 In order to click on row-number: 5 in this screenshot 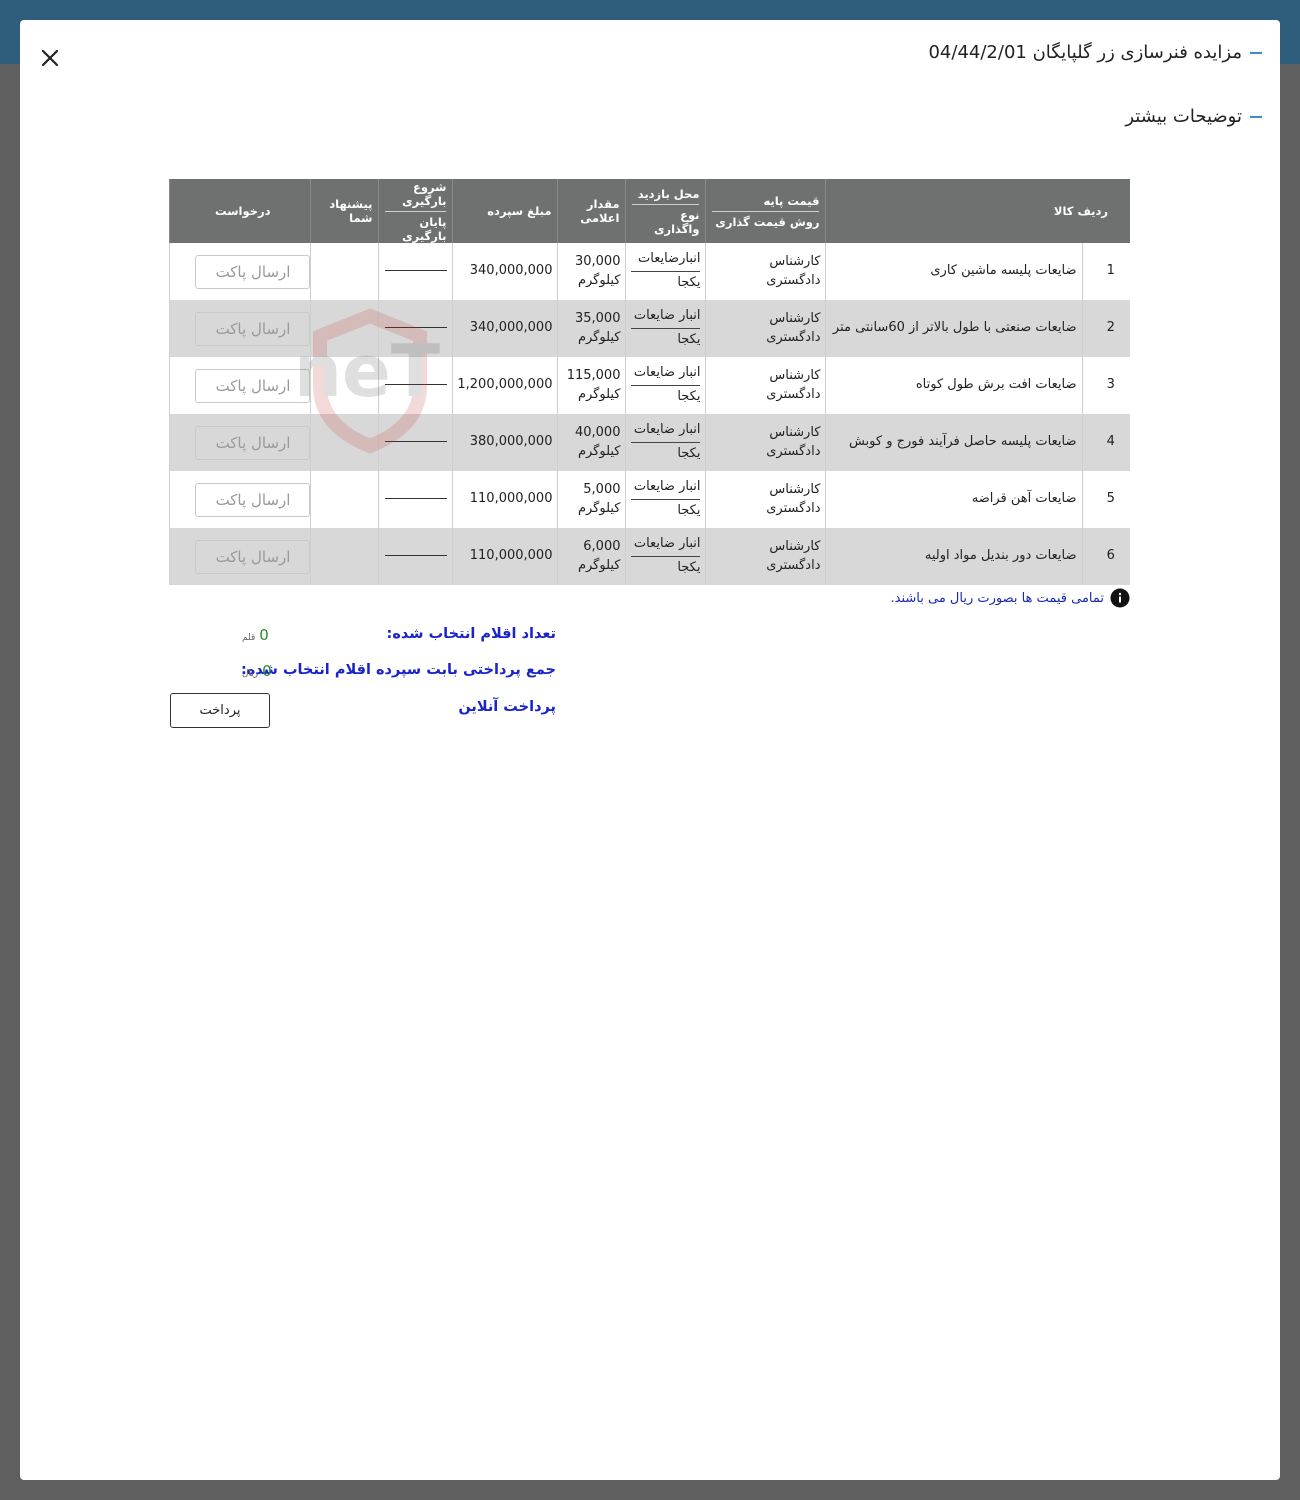, I will do `click(1105, 499)`.